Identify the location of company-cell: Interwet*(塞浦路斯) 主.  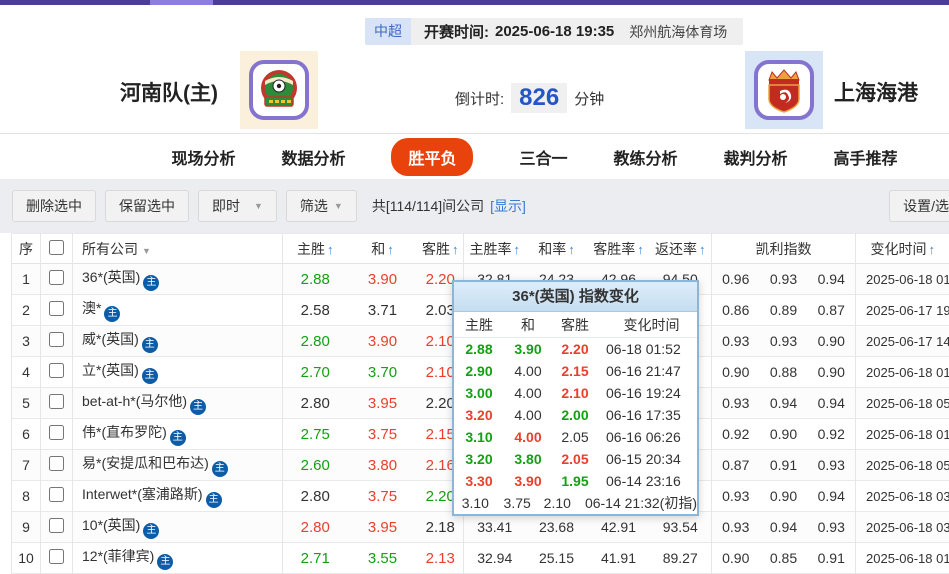
(177, 496).